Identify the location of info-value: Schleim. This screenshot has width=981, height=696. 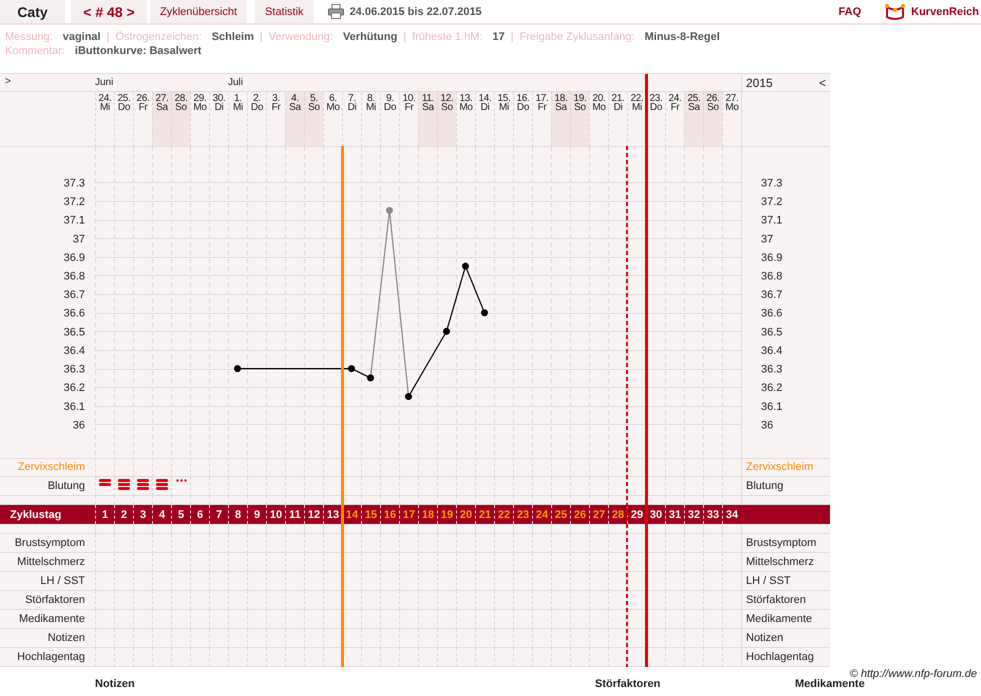
(233, 37).